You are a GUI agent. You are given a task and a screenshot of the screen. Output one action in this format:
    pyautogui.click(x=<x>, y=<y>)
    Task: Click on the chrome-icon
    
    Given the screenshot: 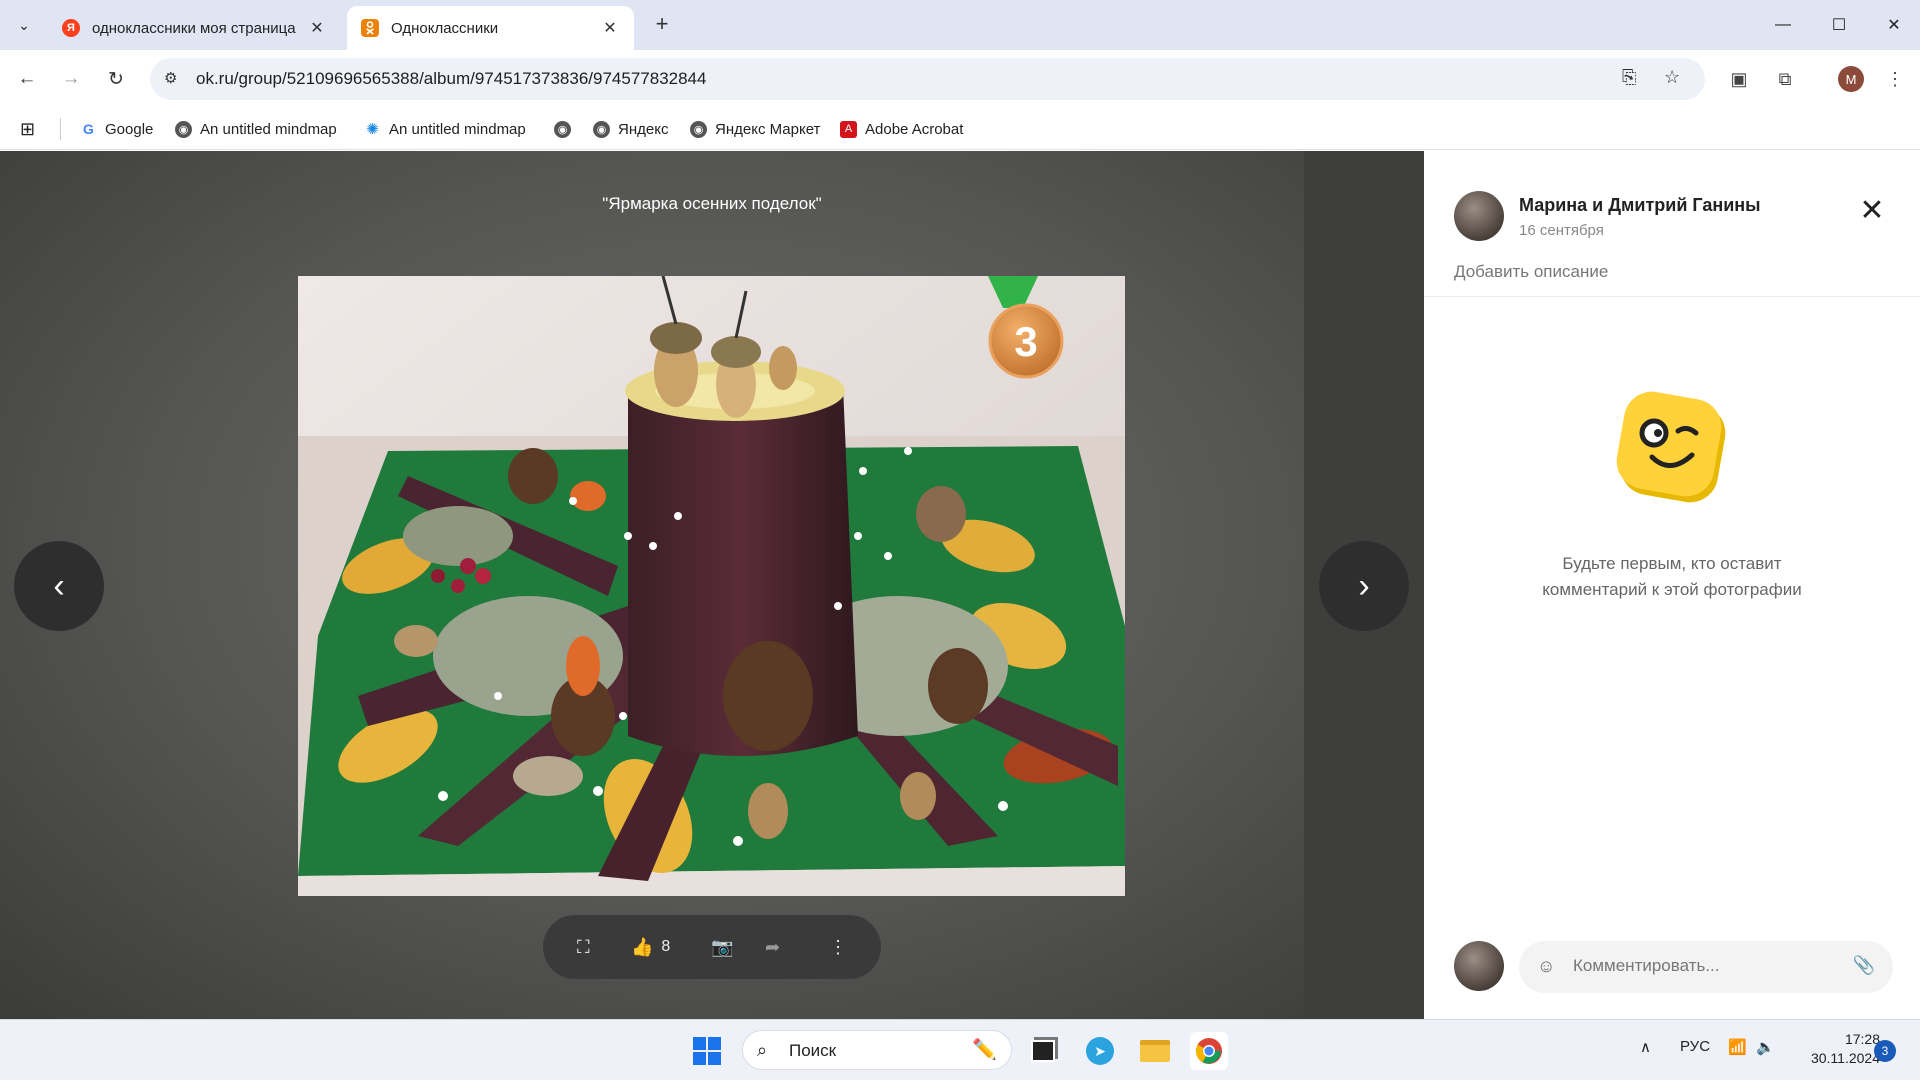 What is the action you would take?
    pyautogui.click(x=1208, y=1051)
    